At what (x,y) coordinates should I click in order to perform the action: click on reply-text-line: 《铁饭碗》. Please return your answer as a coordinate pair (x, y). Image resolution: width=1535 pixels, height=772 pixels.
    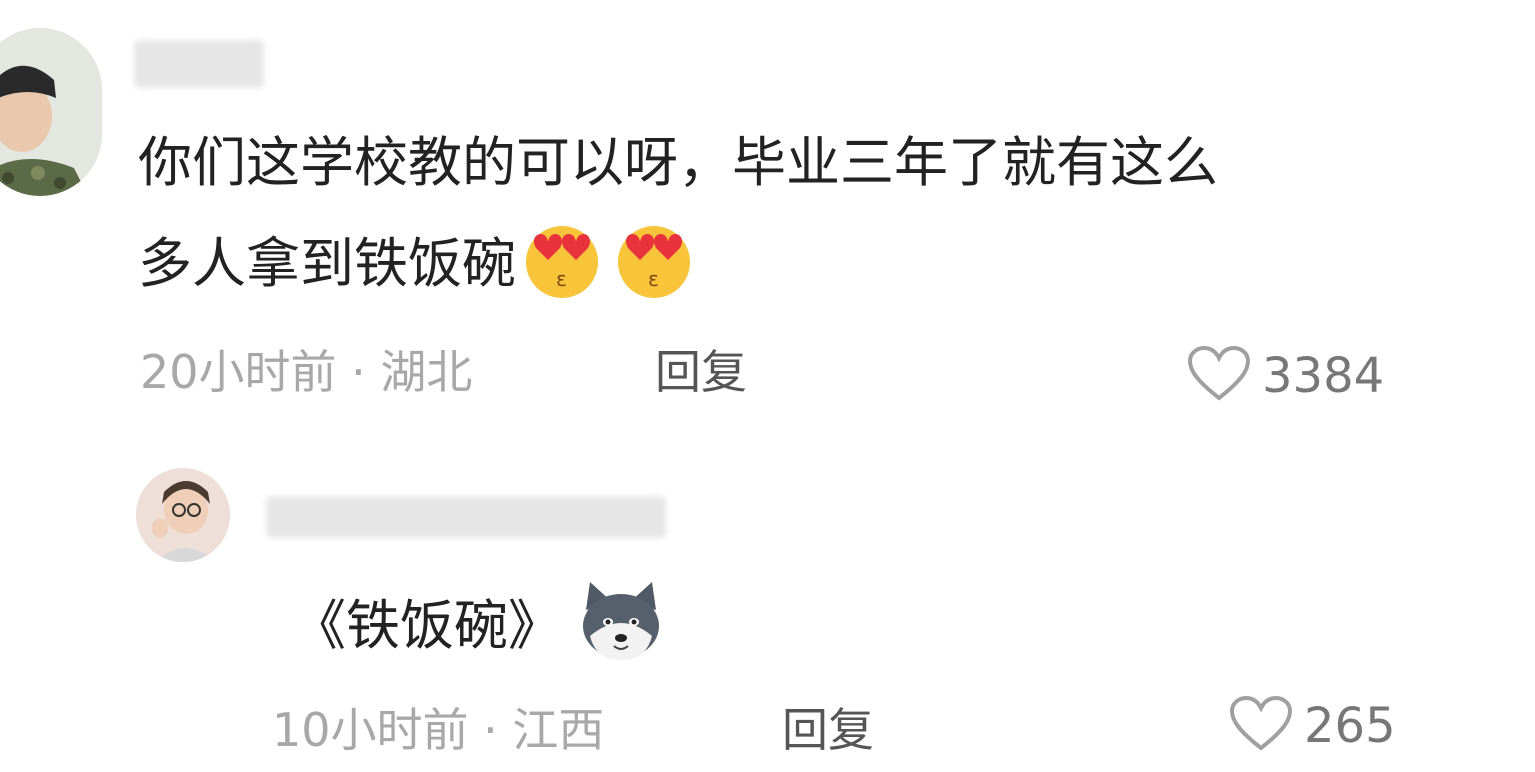
    Looking at the image, I should click on (479, 629).